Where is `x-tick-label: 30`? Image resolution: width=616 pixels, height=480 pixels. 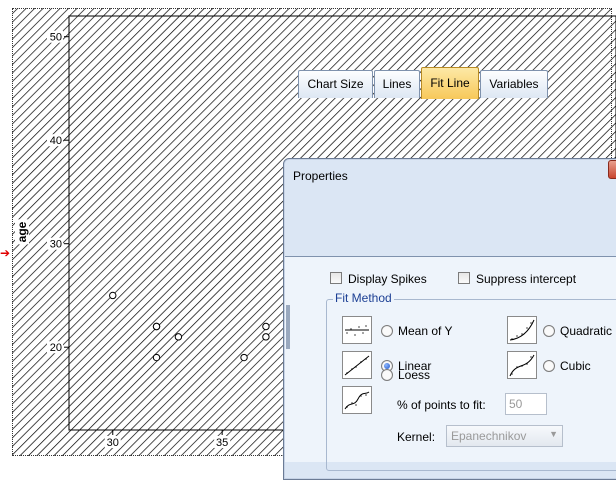
x-tick-label: 30 is located at coordinates (113, 443).